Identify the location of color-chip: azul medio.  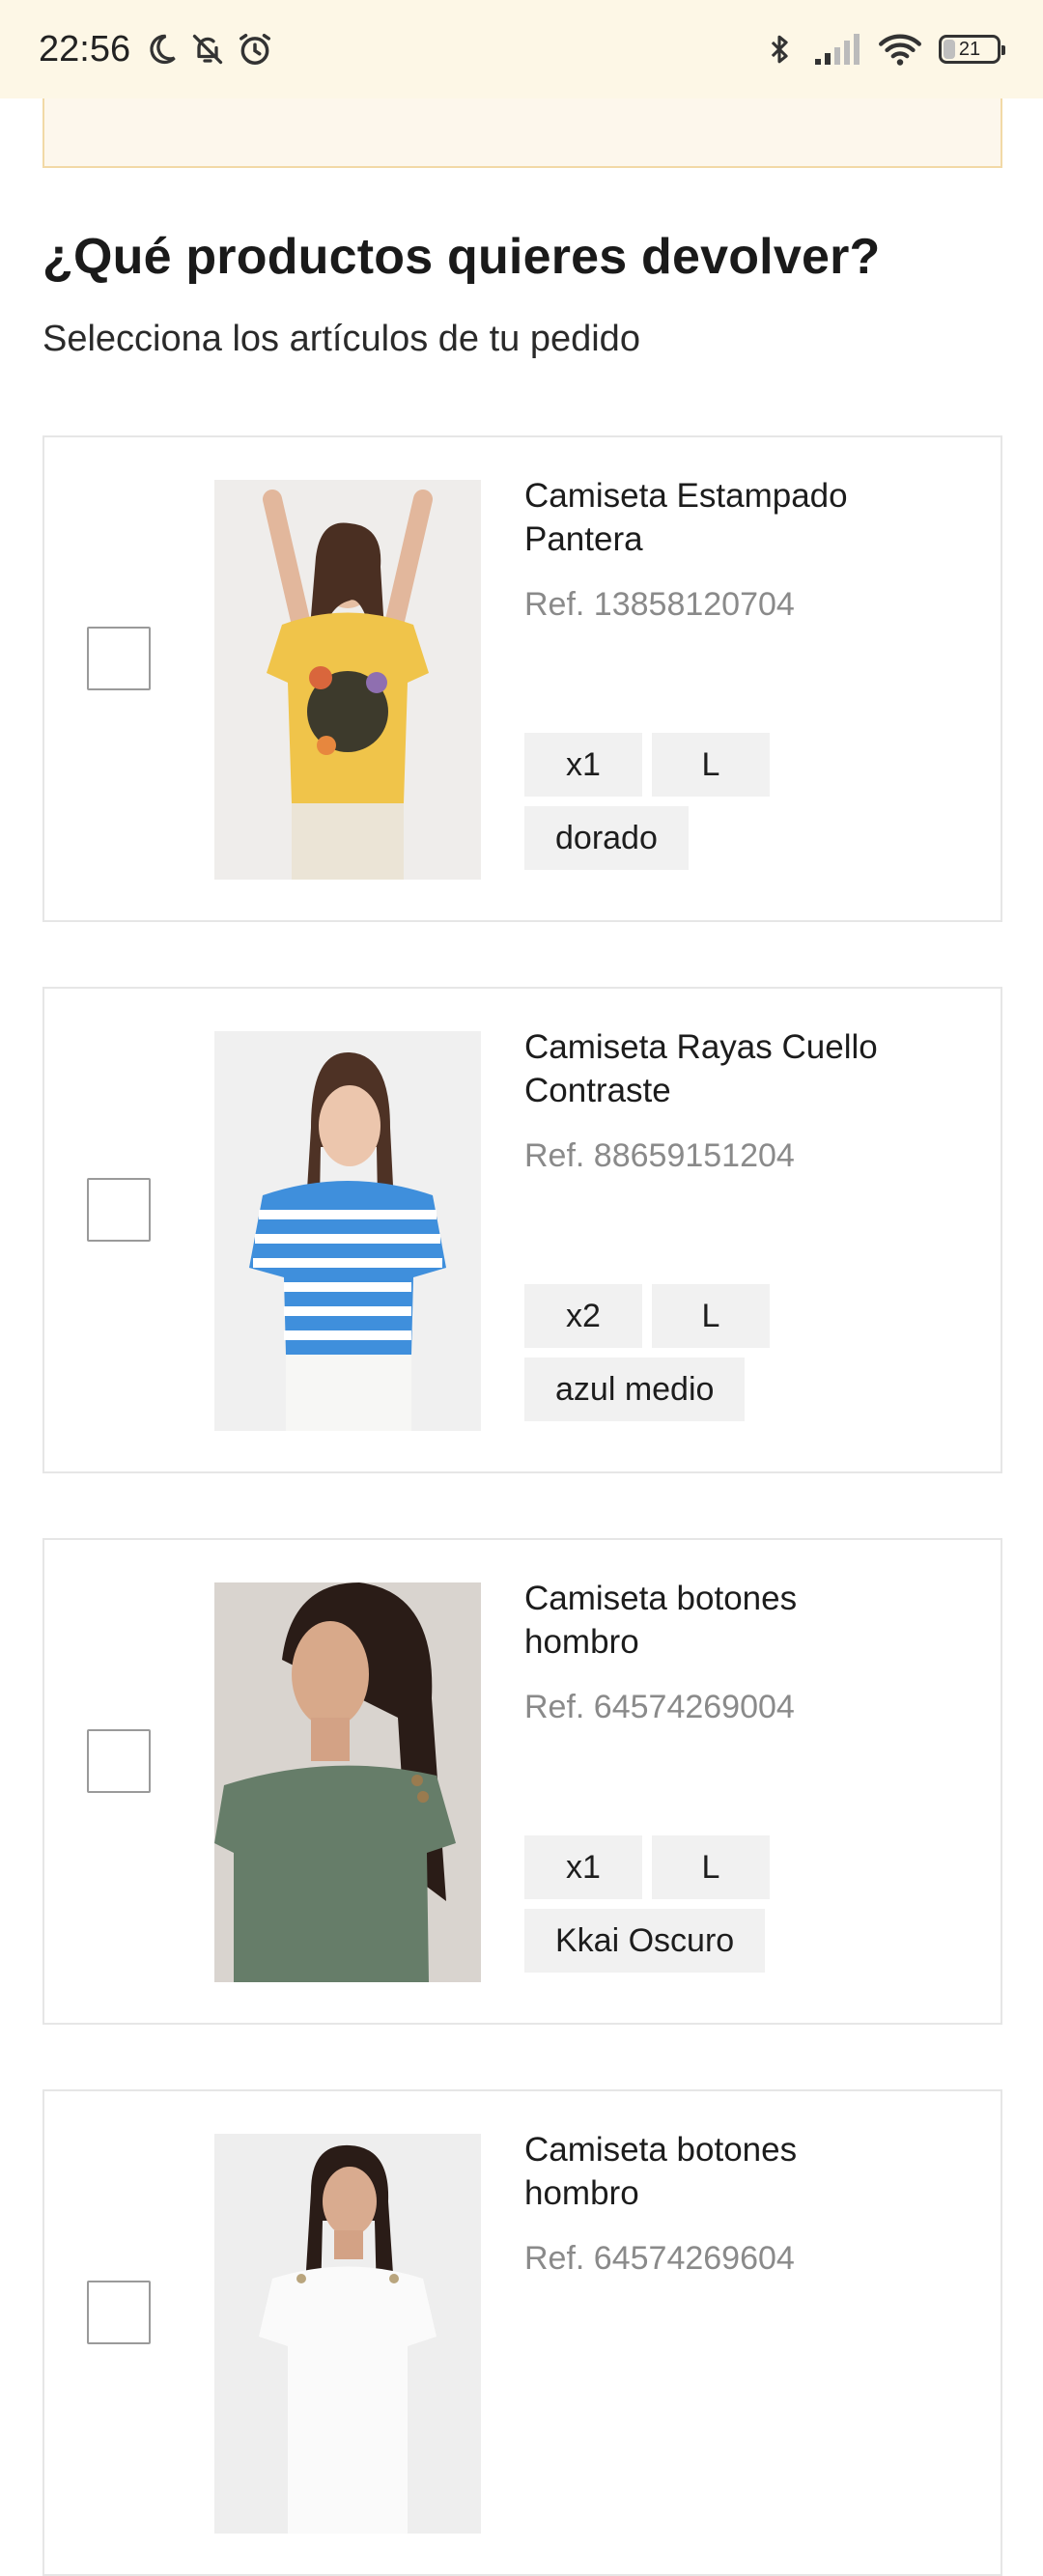
(635, 1390).